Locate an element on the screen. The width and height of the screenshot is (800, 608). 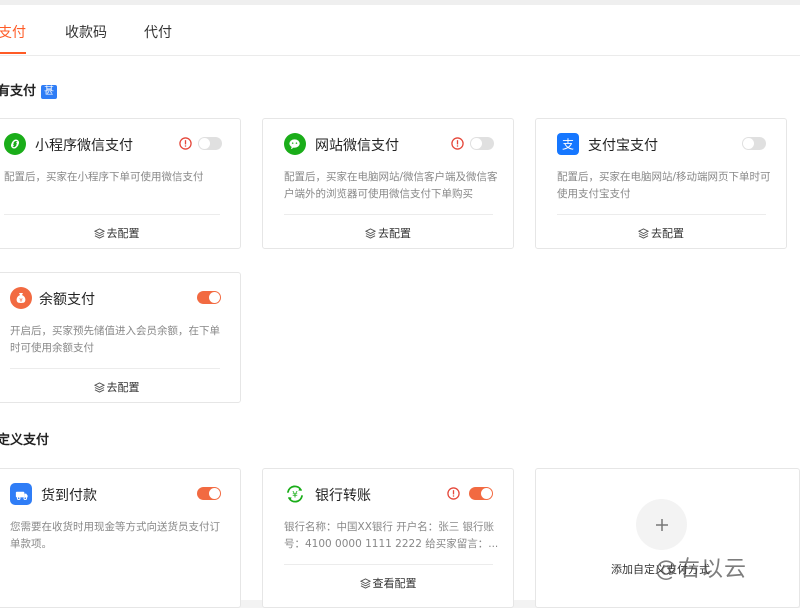
view-config-button: 查看配置 is located at coordinates (388, 583).